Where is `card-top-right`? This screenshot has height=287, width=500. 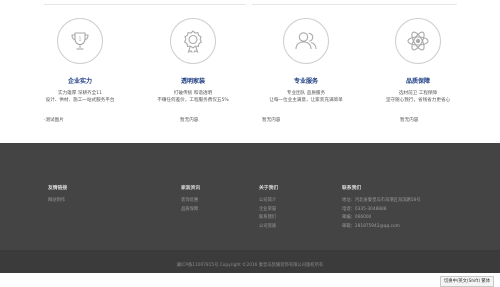 card-top-right is located at coordinates (354, 2).